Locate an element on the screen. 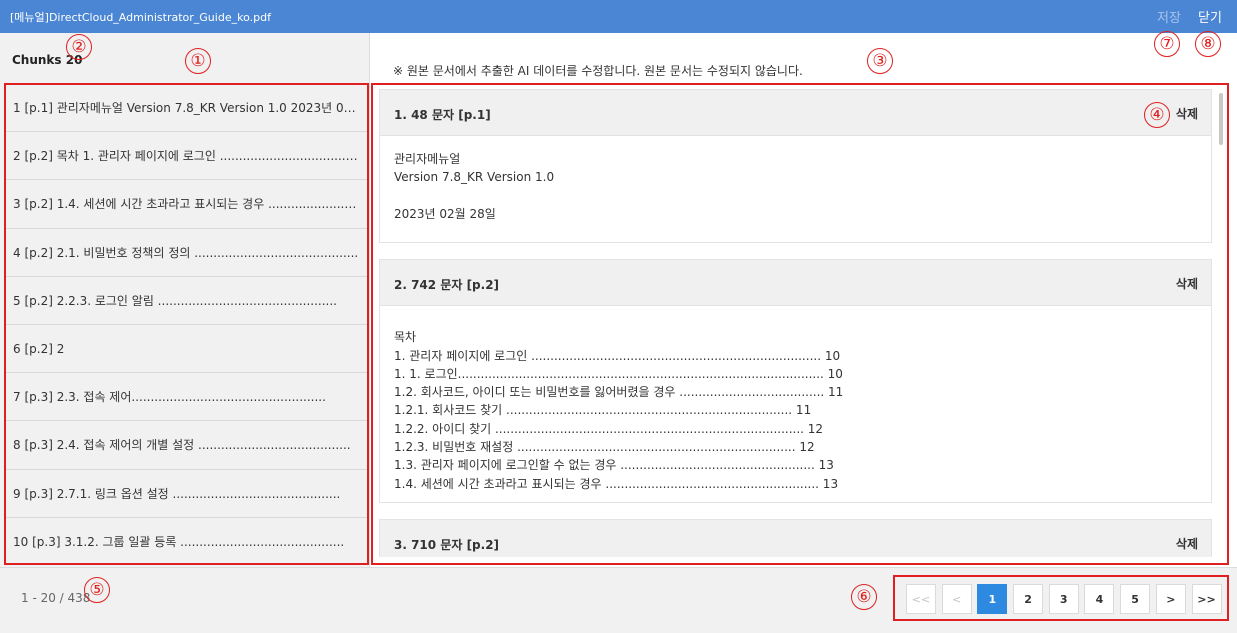 Image resolution: width=1237 pixels, height=633 pixels. close-button: 닫기 is located at coordinates (1210, 16).